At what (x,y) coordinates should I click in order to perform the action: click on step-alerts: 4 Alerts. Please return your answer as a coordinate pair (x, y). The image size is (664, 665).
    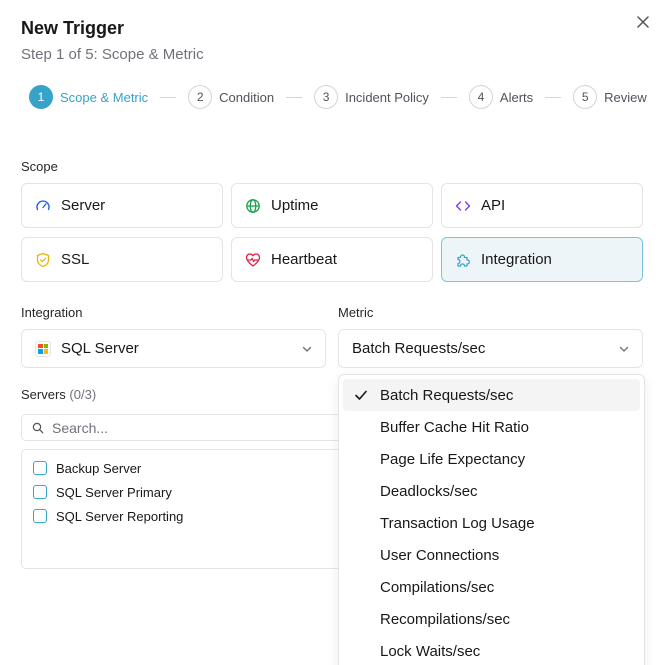
    Looking at the image, I should click on (501, 97).